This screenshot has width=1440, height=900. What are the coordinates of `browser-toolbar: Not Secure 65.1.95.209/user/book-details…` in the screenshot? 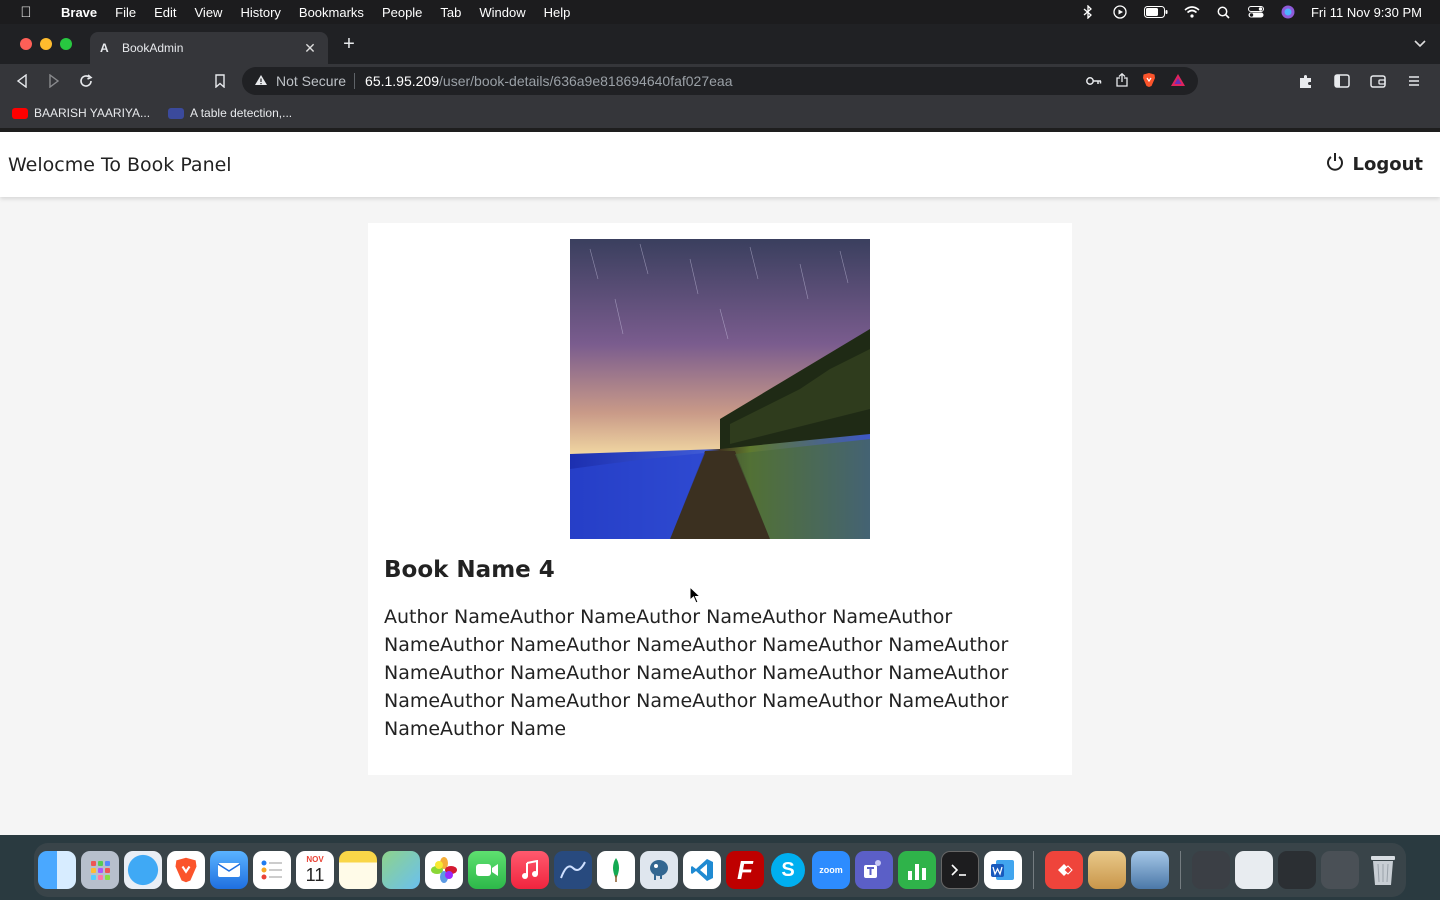 It's located at (720, 81).